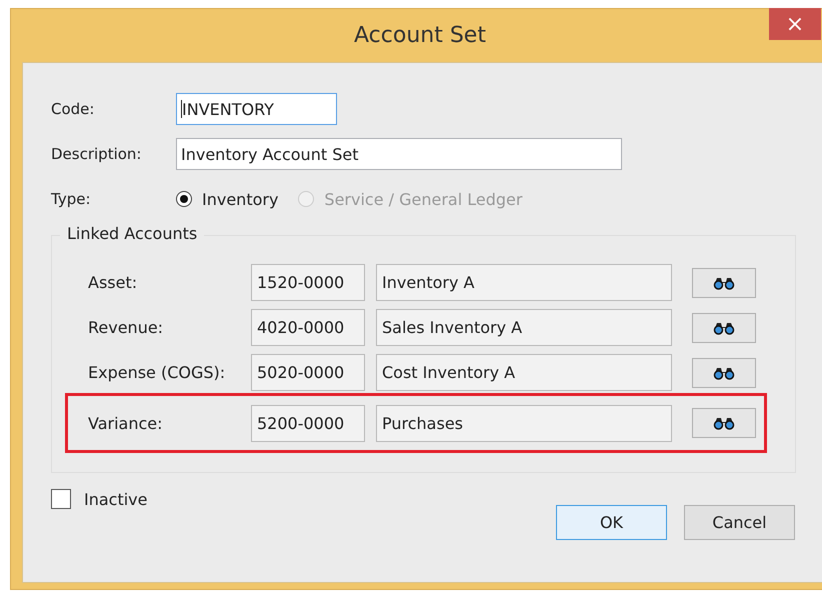 This screenshot has width=822, height=595. What do you see at coordinates (126, 327) in the screenshot?
I see `field-label: Revenue:` at bounding box center [126, 327].